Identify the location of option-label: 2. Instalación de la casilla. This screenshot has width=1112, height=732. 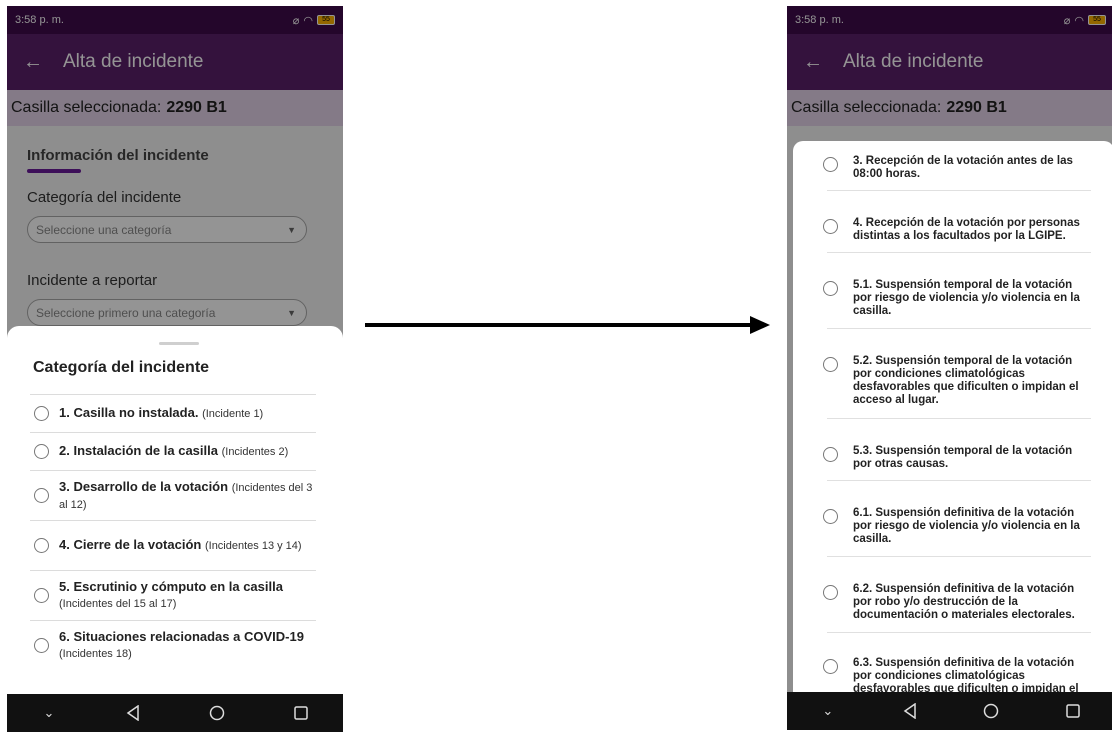
(138, 450).